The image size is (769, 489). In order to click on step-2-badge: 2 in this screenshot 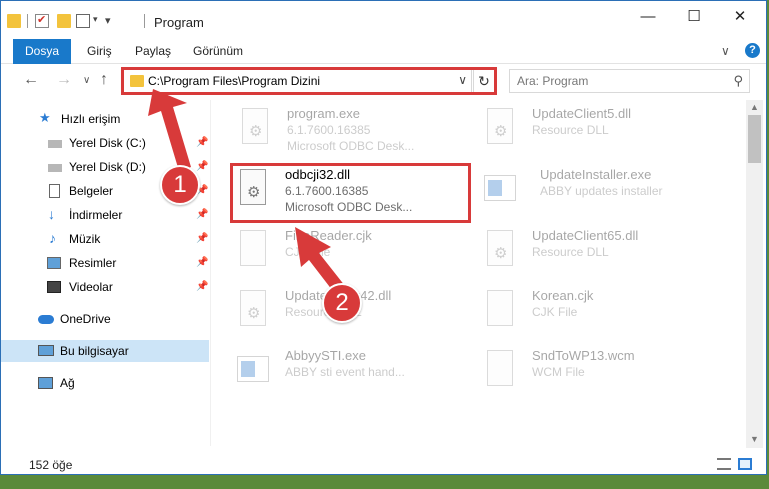, I will do `click(342, 303)`.